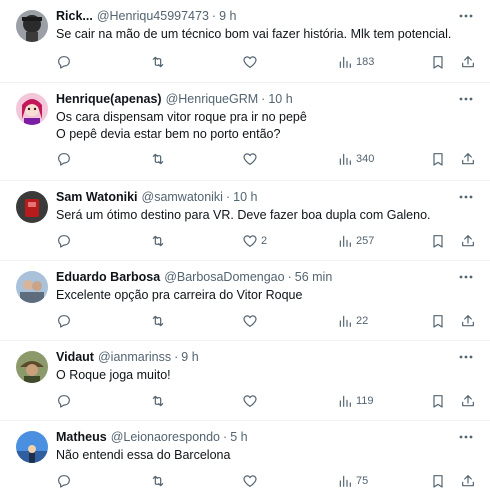 Image resolution: width=490 pixels, height=496 pixels. Describe the element at coordinates (165, 437) in the screenshot. I see `user-handle: @Leionaorespondo` at that location.